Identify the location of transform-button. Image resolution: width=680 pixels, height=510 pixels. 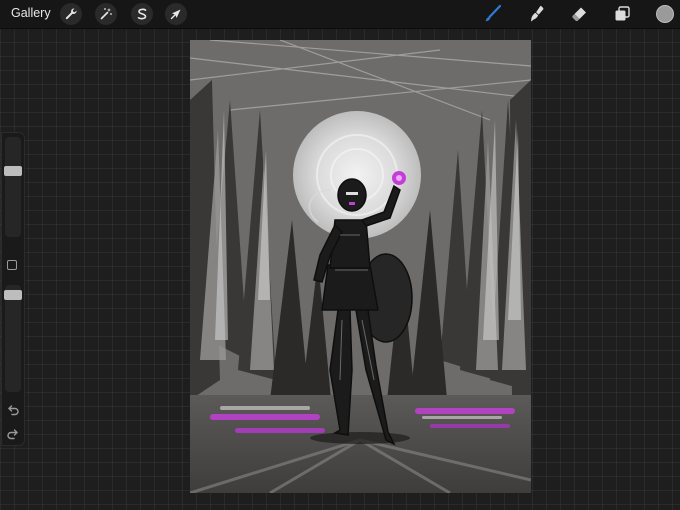
(176, 14).